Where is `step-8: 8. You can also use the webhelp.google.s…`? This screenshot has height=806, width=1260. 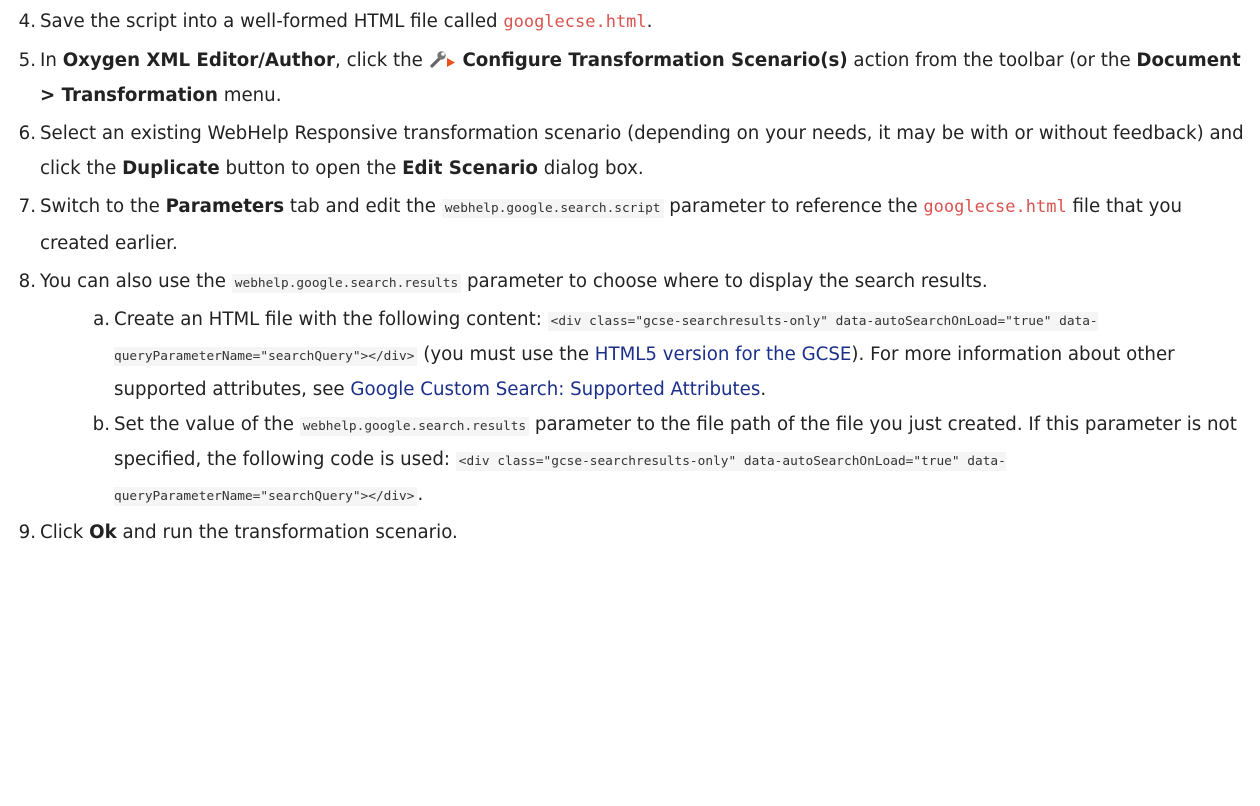 step-8: 8. You can also use the webhelp.google.s… is located at coordinates (630, 283).